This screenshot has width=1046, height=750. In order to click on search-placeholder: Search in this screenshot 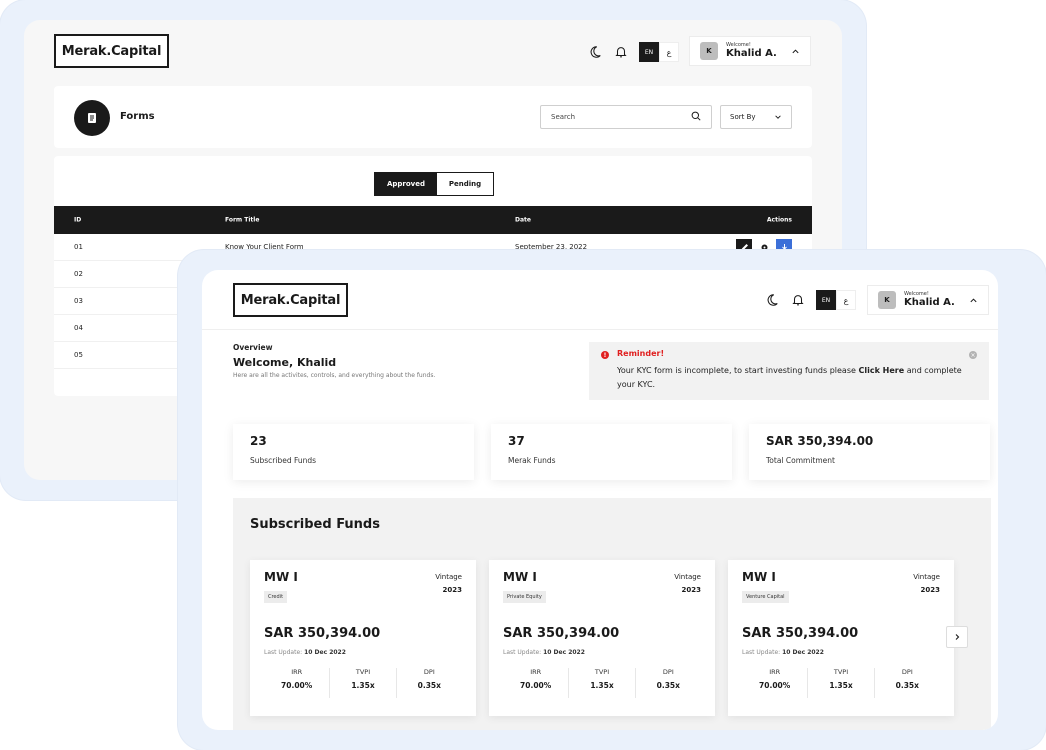, I will do `click(563, 117)`.